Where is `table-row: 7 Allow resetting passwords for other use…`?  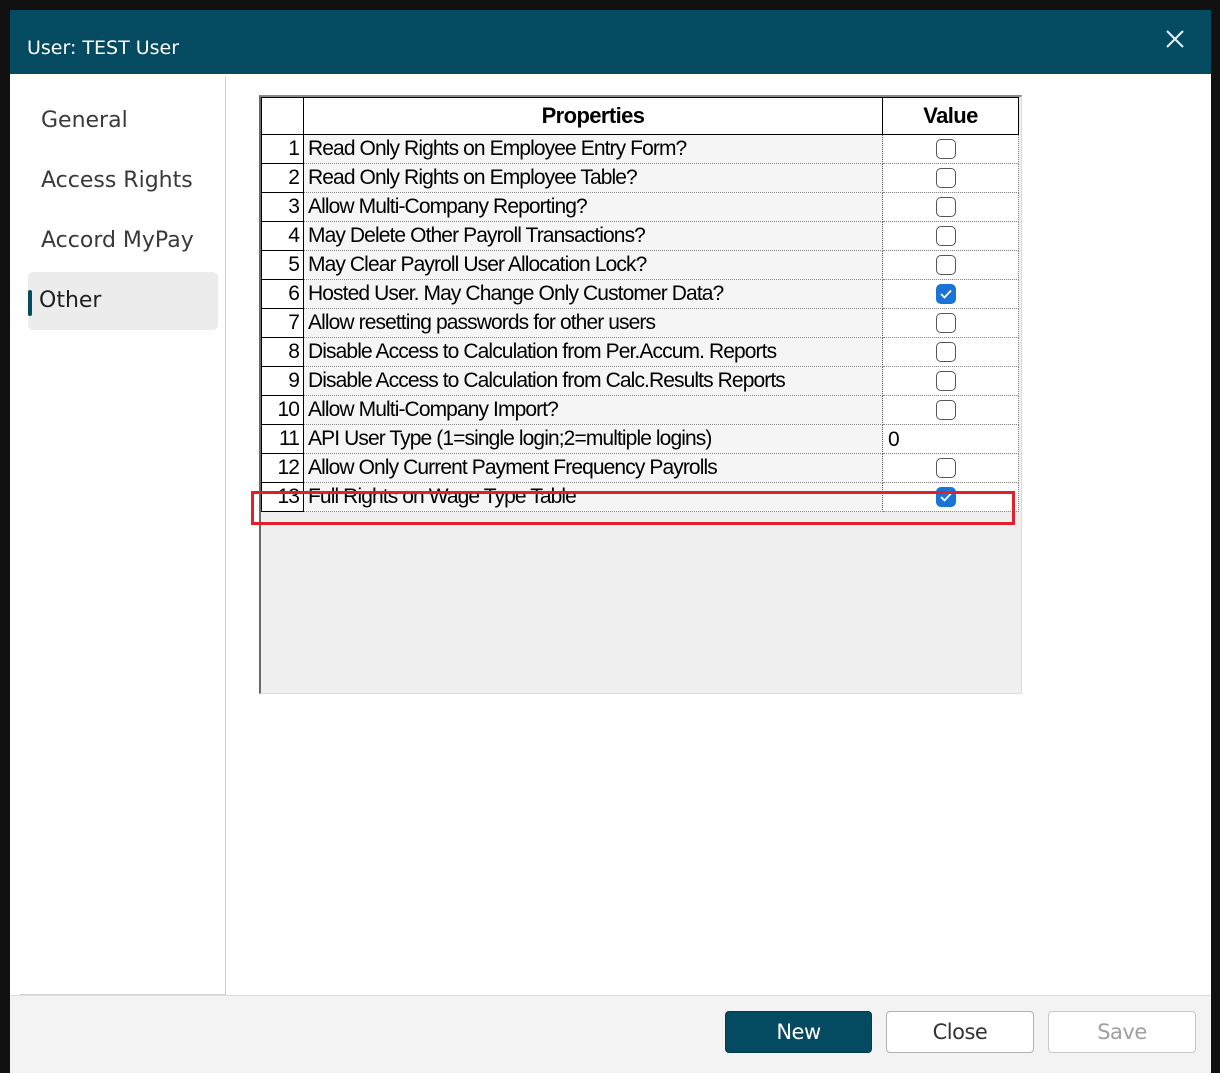
table-row: 7 Allow resetting passwords for other use… is located at coordinates (640, 323).